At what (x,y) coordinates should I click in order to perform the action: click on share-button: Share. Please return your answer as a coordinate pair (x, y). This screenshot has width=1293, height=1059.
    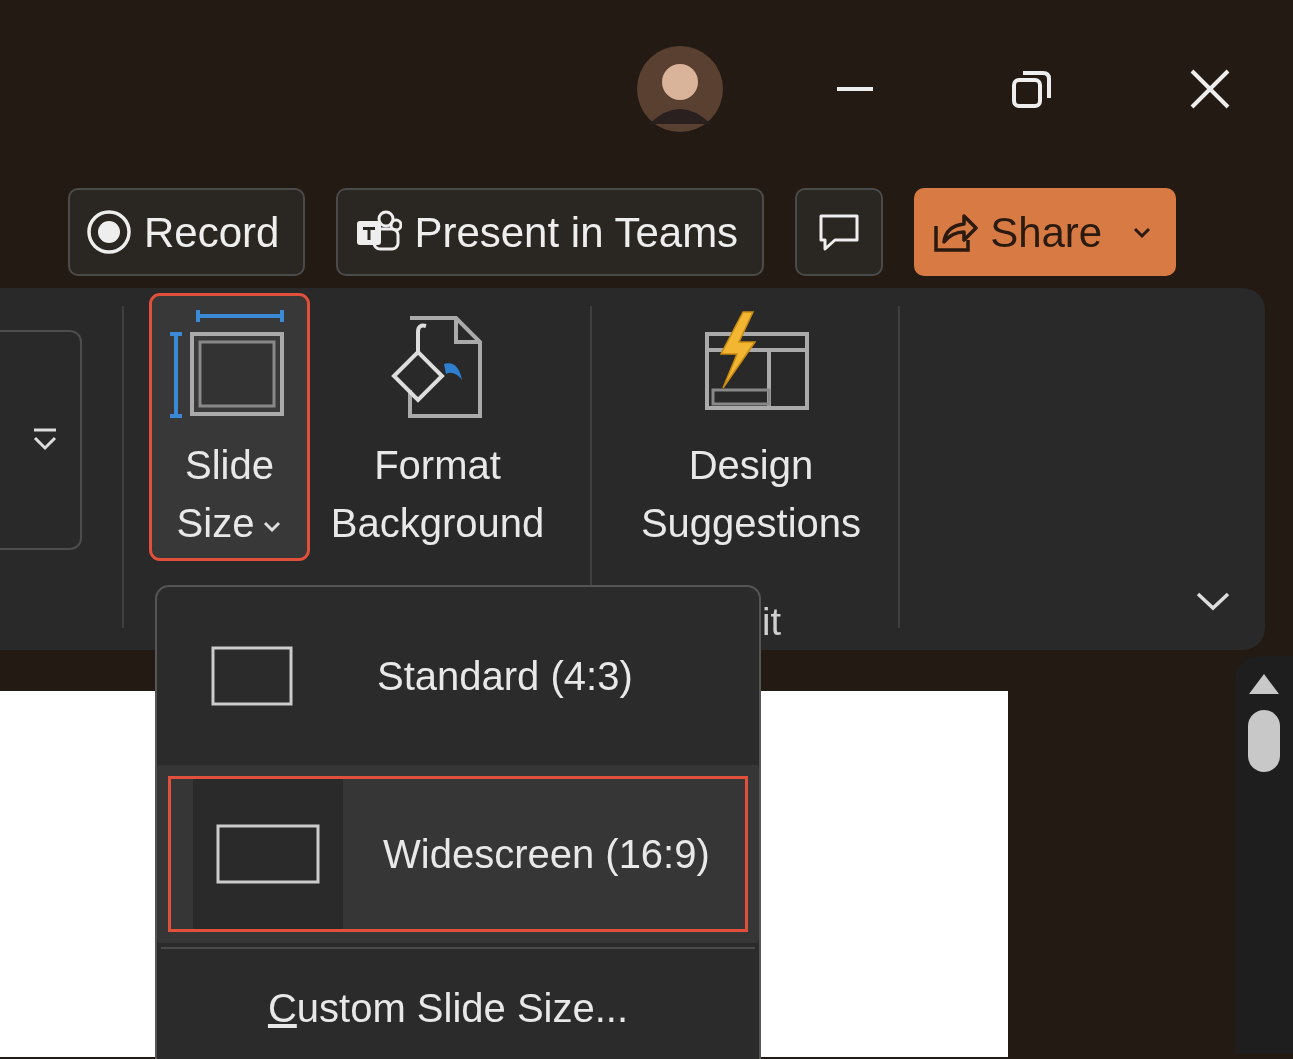
    Looking at the image, I should click on (1045, 232).